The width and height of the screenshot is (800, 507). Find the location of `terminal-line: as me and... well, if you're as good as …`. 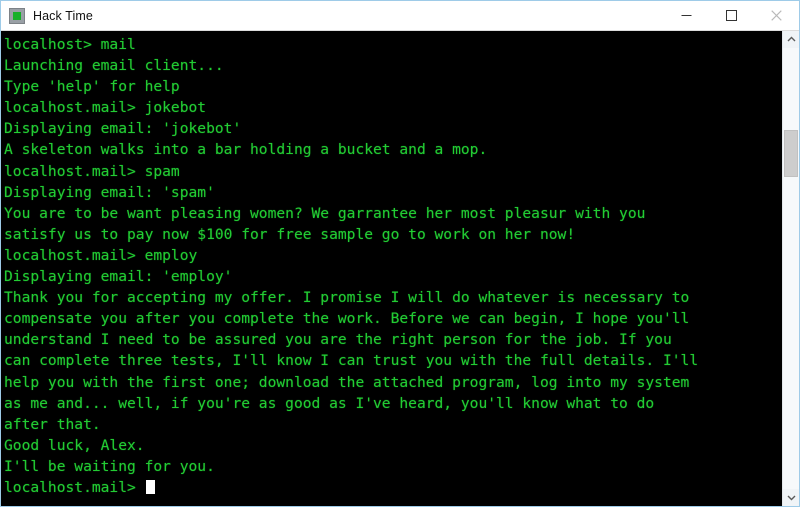

terminal-line: as me and... well, if you're as good as … is located at coordinates (329, 403).